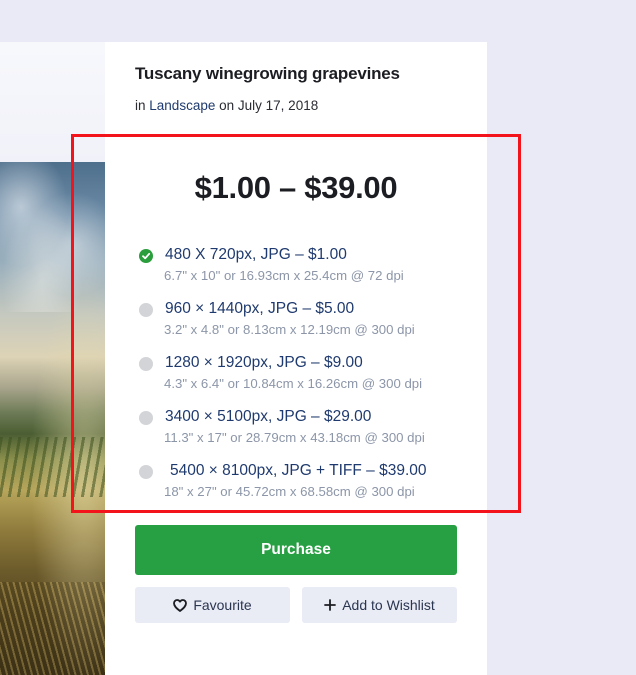 Image resolution: width=636 pixels, height=675 pixels. What do you see at coordinates (296, 187) in the screenshot?
I see `price-range: $1.00 – $39.00` at bounding box center [296, 187].